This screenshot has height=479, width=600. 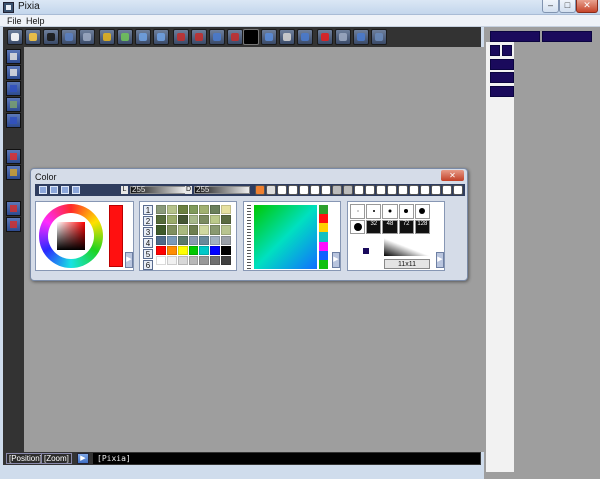 What do you see at coordinates (567, 6) in the screenshot?
I see `maximize-button: □` at bounding box center [567, 6].